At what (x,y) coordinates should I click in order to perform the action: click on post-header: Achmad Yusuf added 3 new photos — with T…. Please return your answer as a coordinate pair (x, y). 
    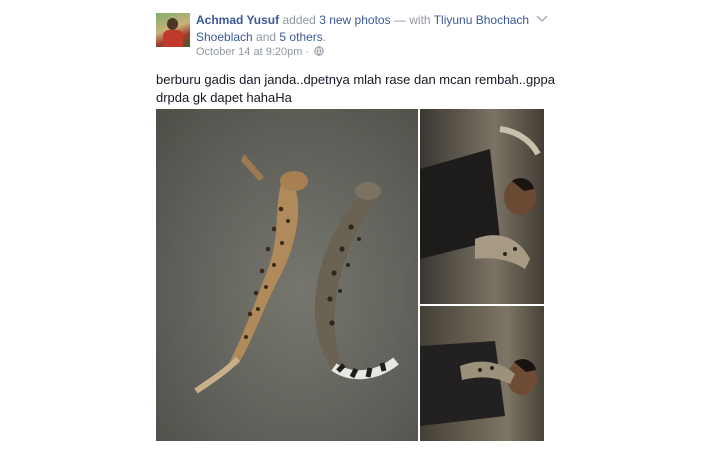
    Looking at the image, I should click on (366, 29).